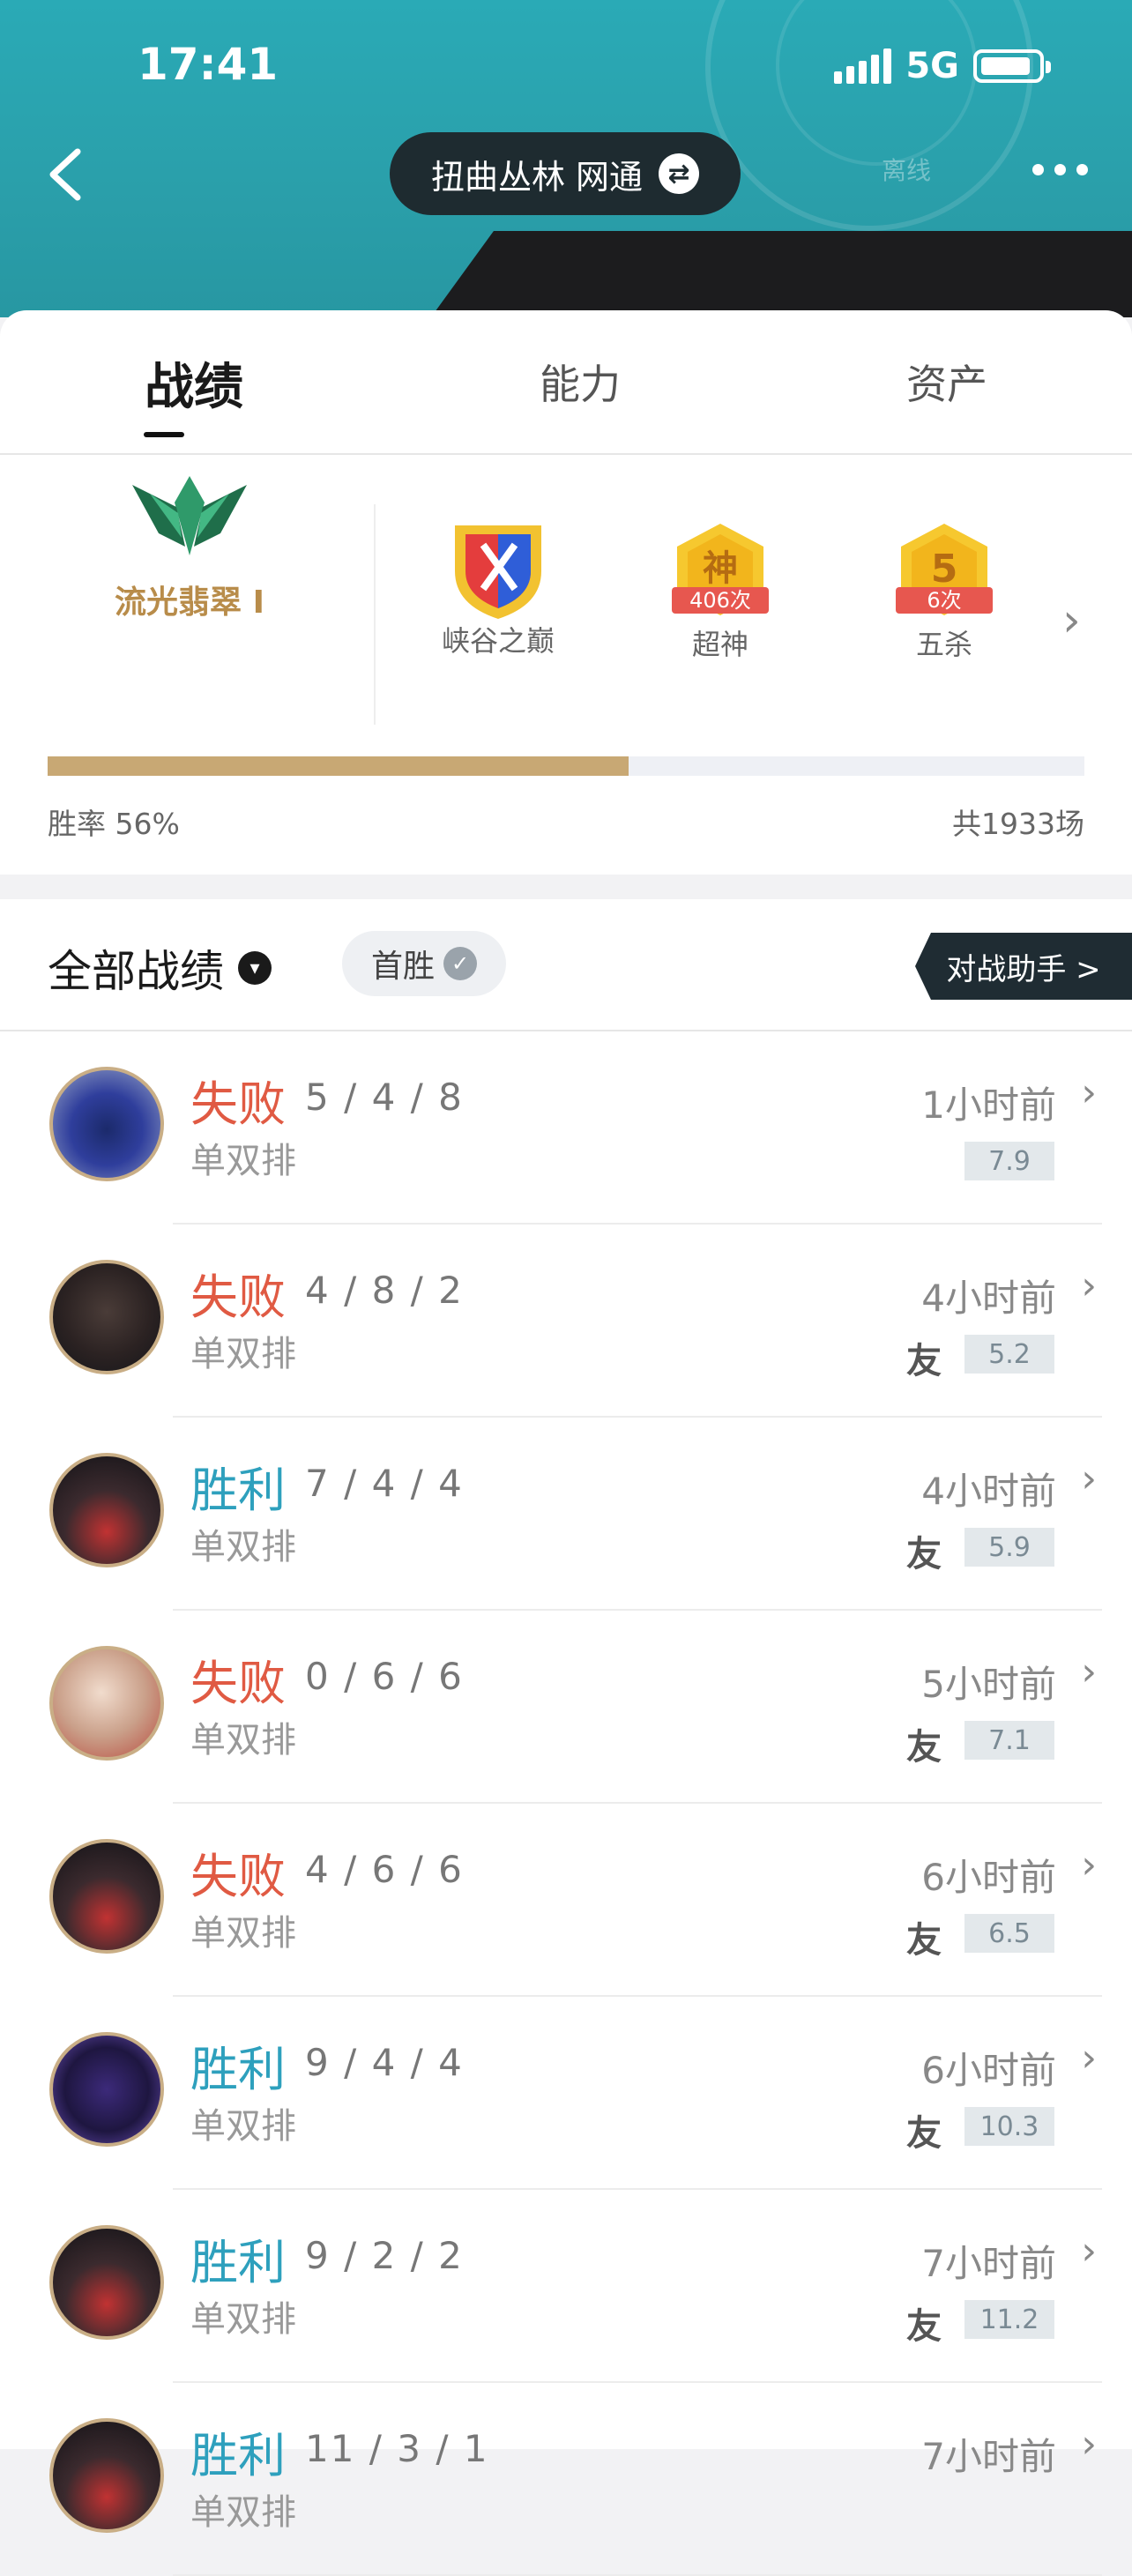  Describe the element at coordinates (566, 2094) in the screenshot. I see `match-row: 胜利 9 / 4 / 4 单双排 6小时前 › 友 10.3` at that location.